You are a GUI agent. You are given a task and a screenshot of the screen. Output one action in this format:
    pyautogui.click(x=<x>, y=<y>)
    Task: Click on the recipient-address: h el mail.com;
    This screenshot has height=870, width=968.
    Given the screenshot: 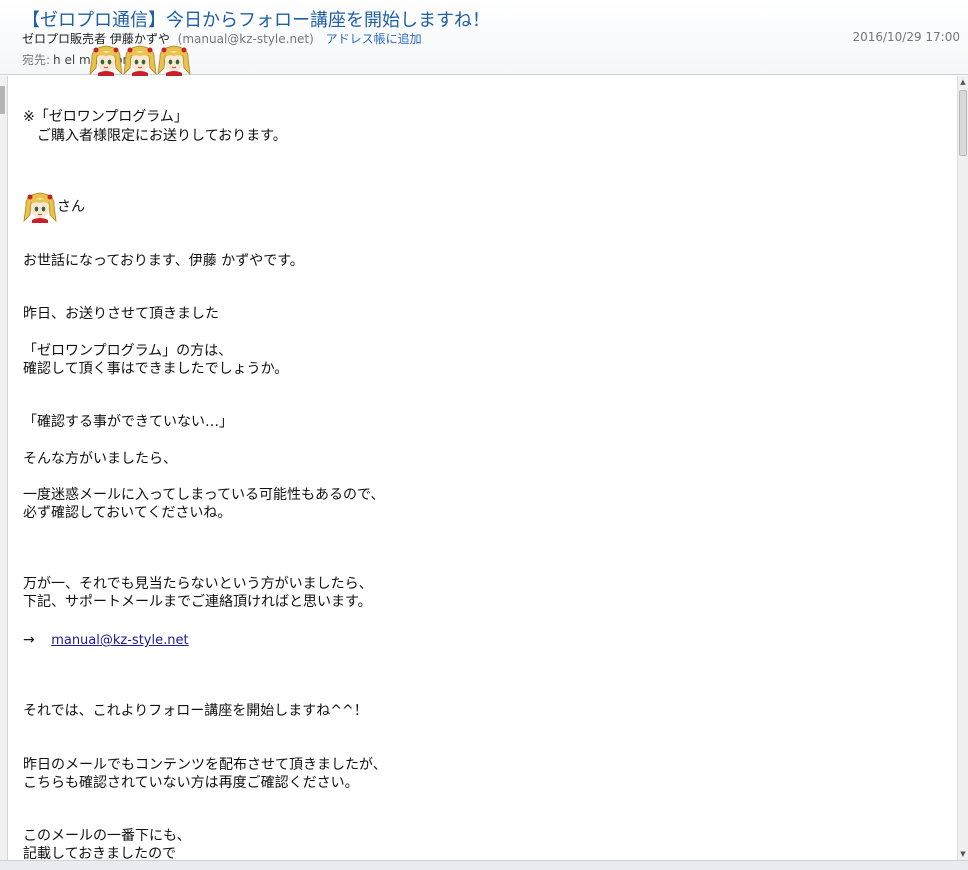 What is the action you would take?
    pyautogui.click(x=122, y=60)
    